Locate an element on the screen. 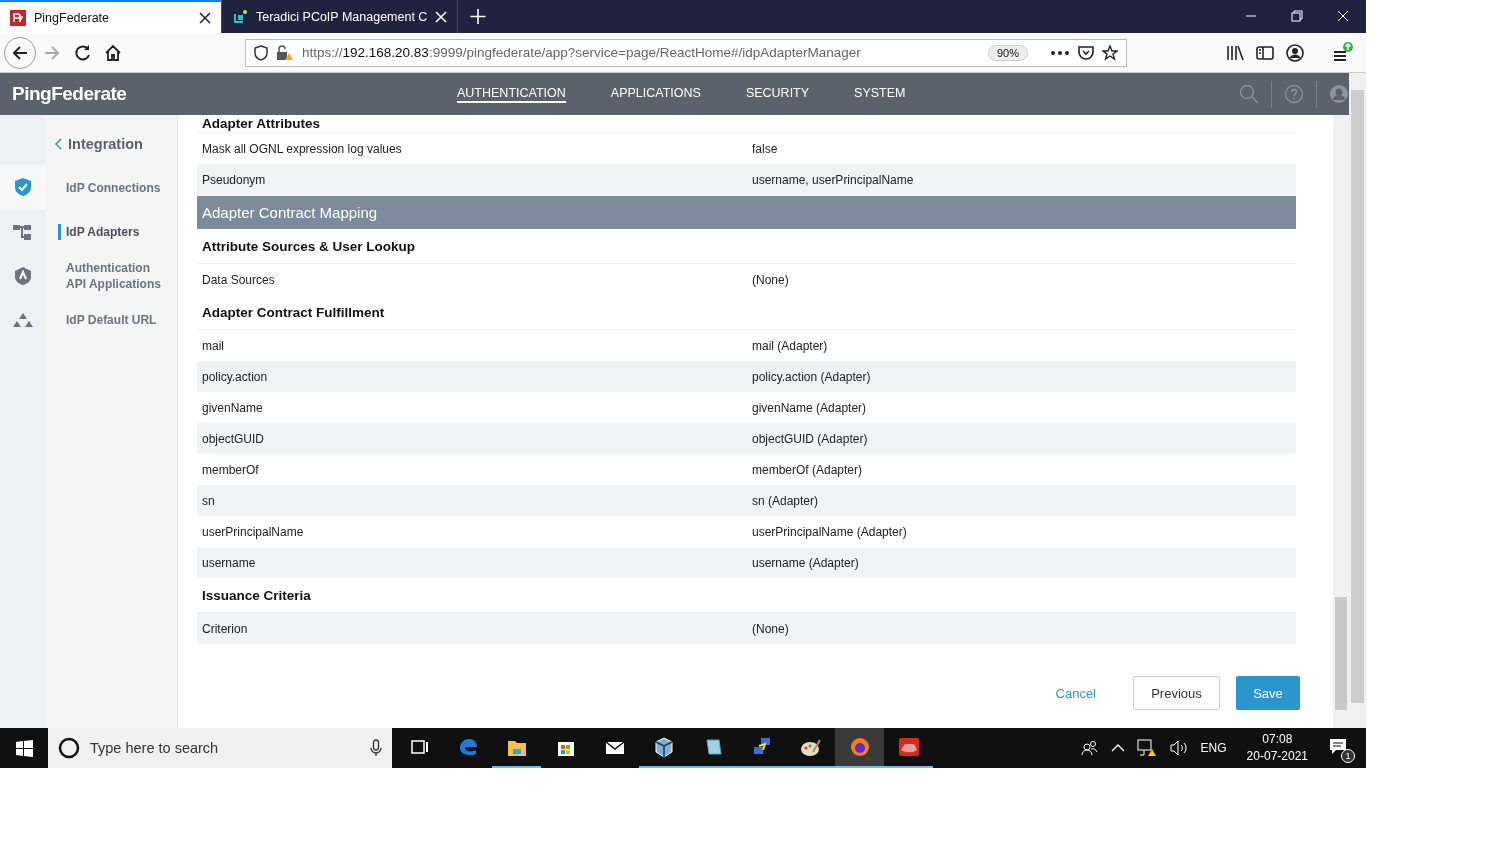 The height and width of the screenshot is (842, 1500). sidebar-item: IdP Adapters is located at coordinates (111, 232).